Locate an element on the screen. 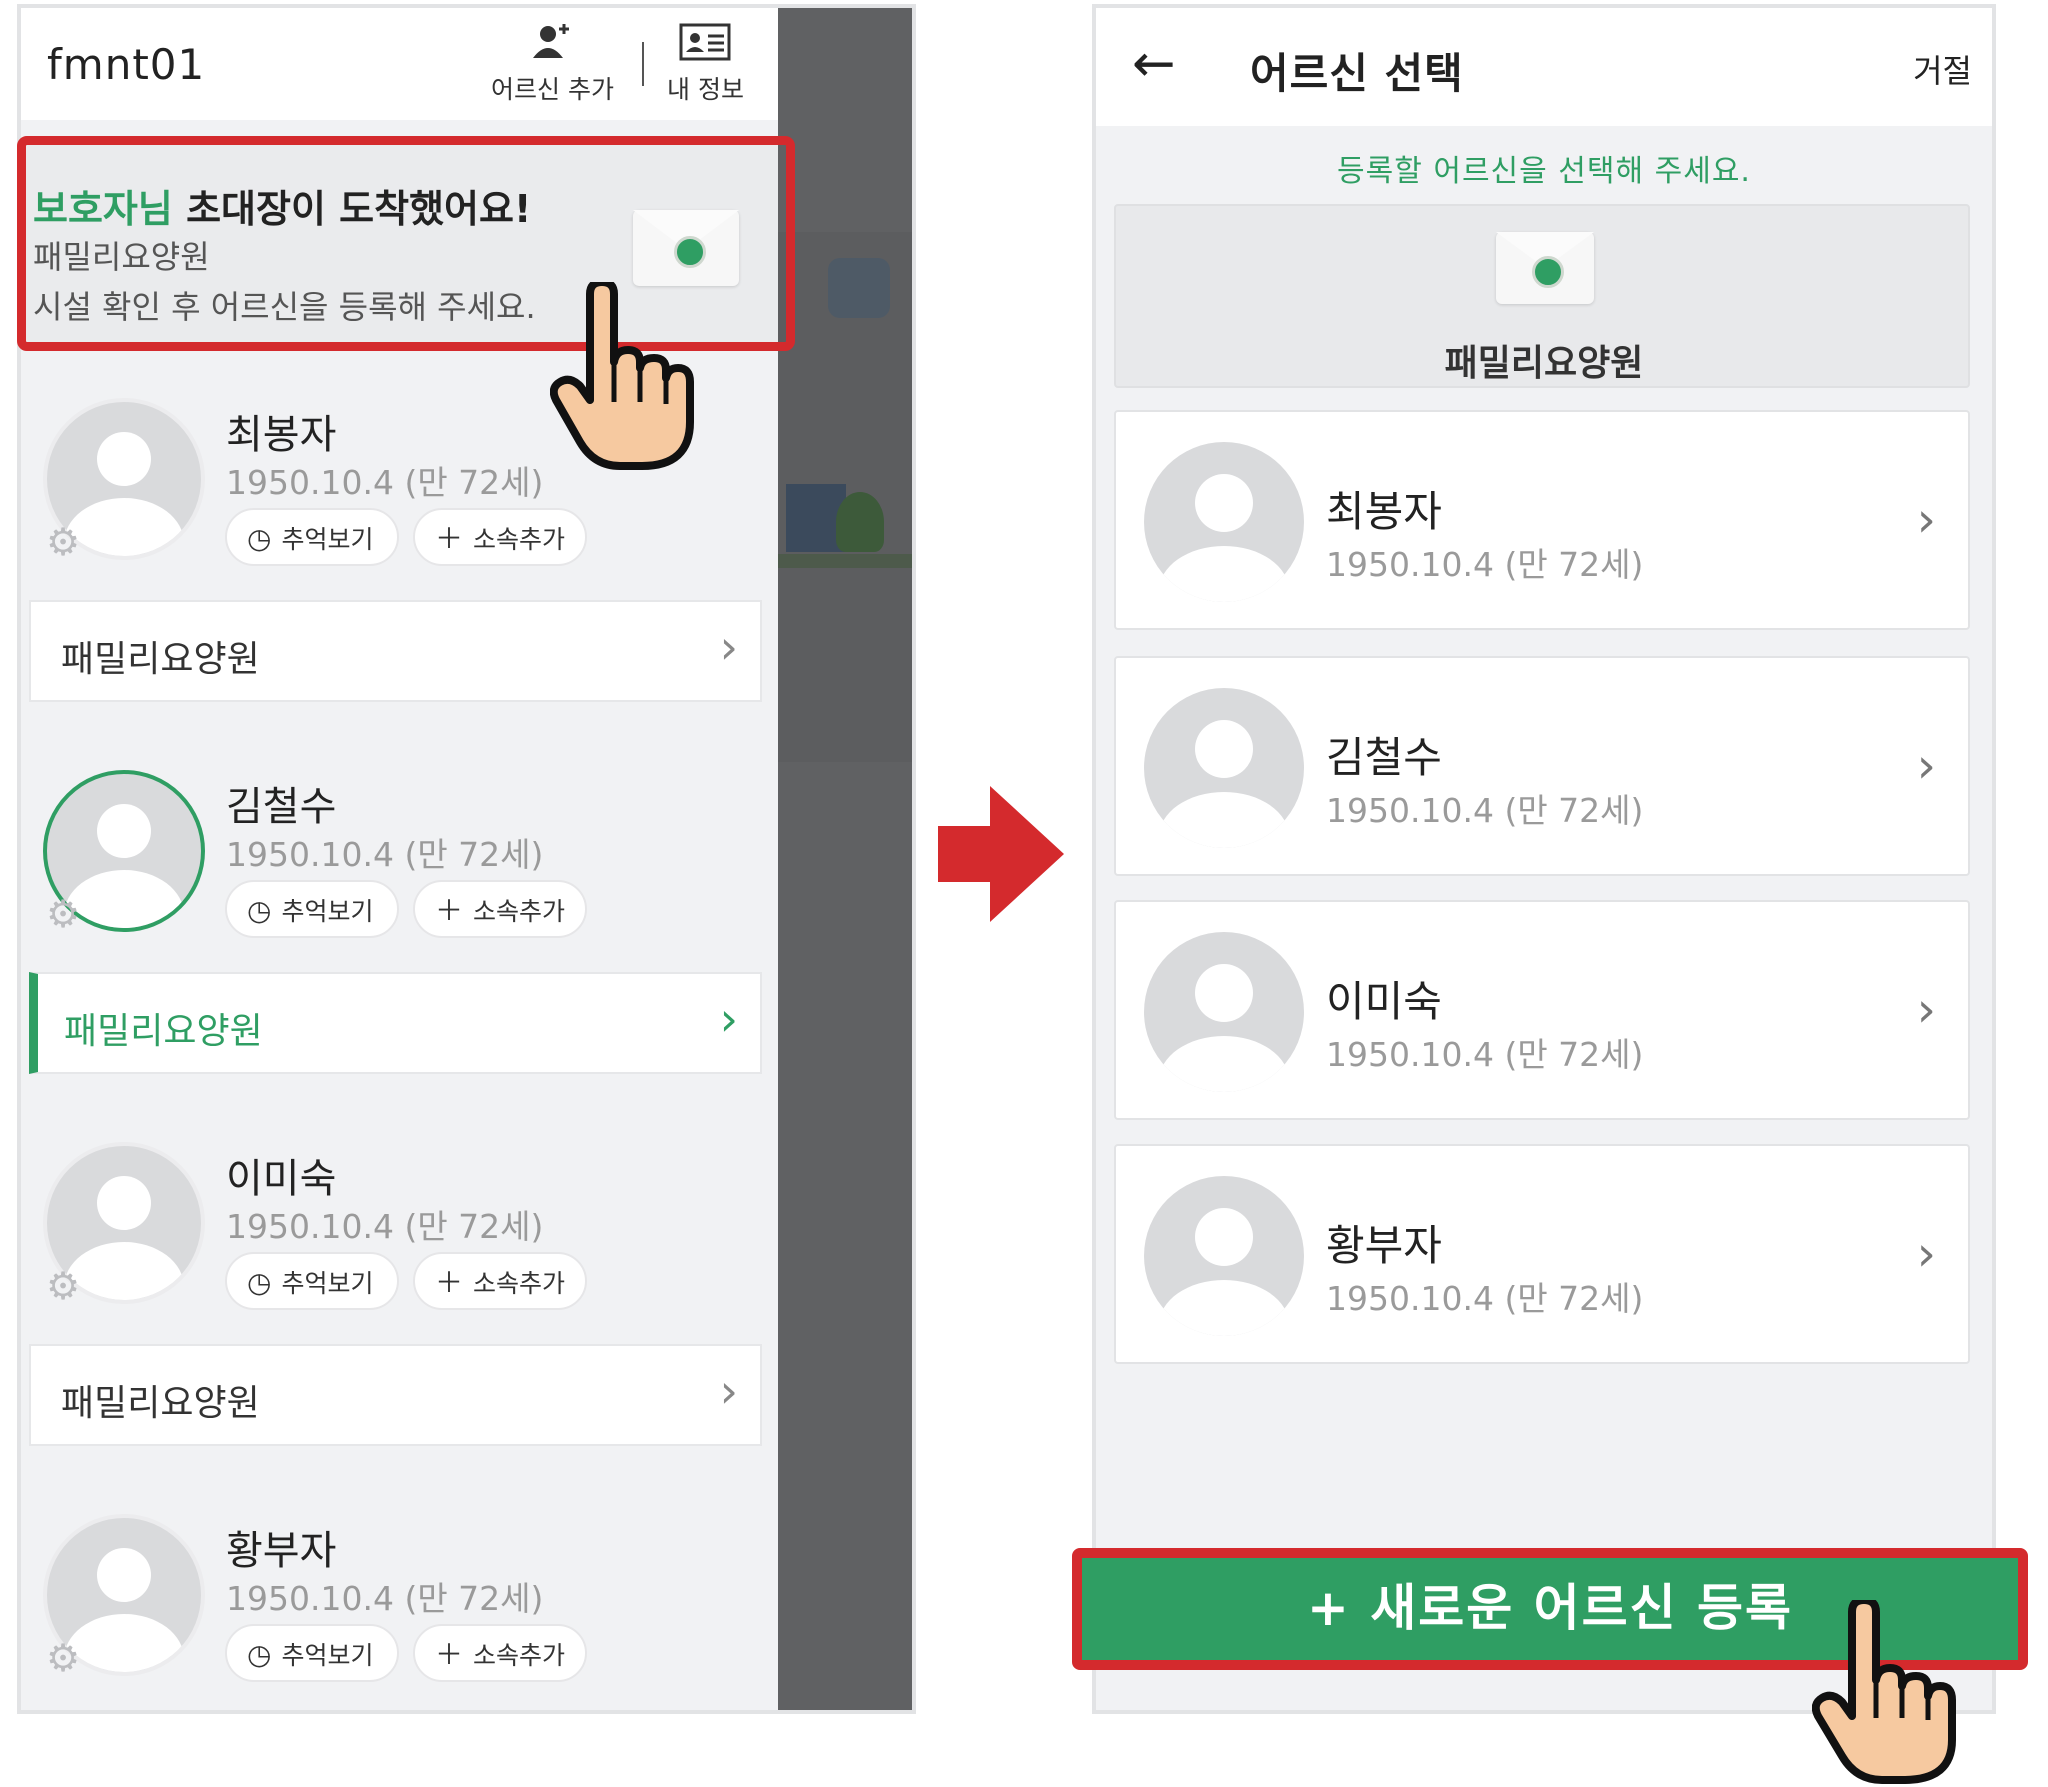 The width and height of the screenshot is (2048, 1787). user-id: fmnt01 is located at coordinates (126, 64).